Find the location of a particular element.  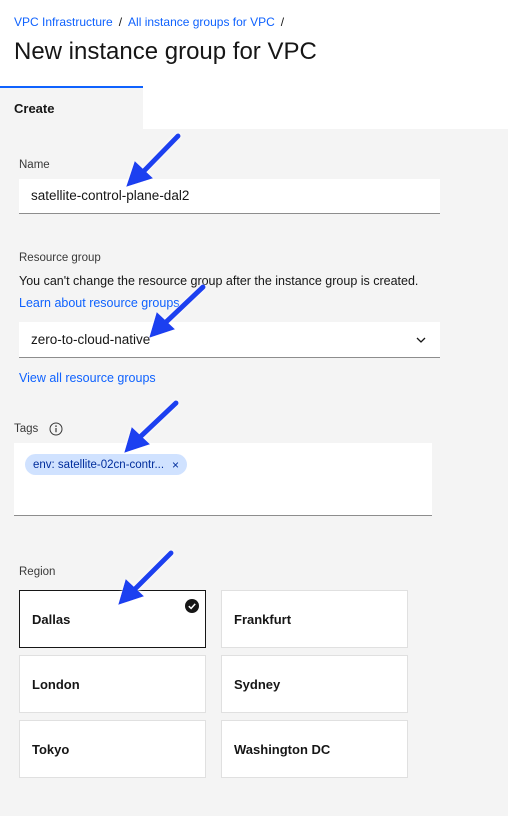

region-tile-label: Washington DC is located at coordinates (282, 749).